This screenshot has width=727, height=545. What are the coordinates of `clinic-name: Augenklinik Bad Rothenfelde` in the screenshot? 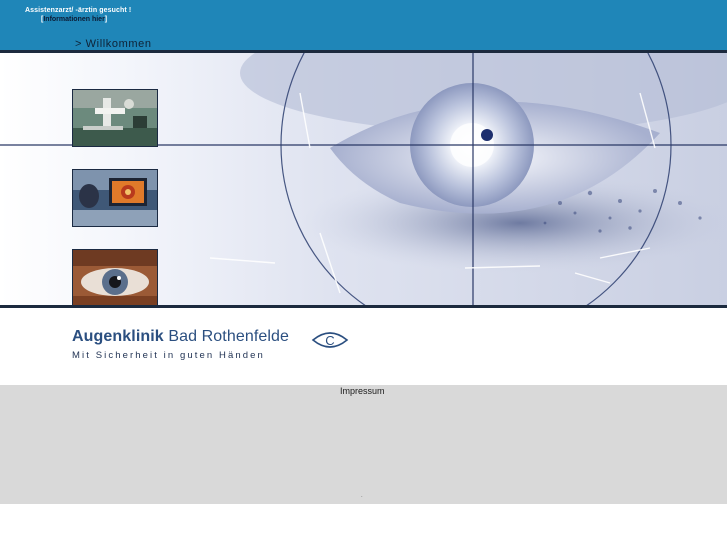 It's located at (180, 337).